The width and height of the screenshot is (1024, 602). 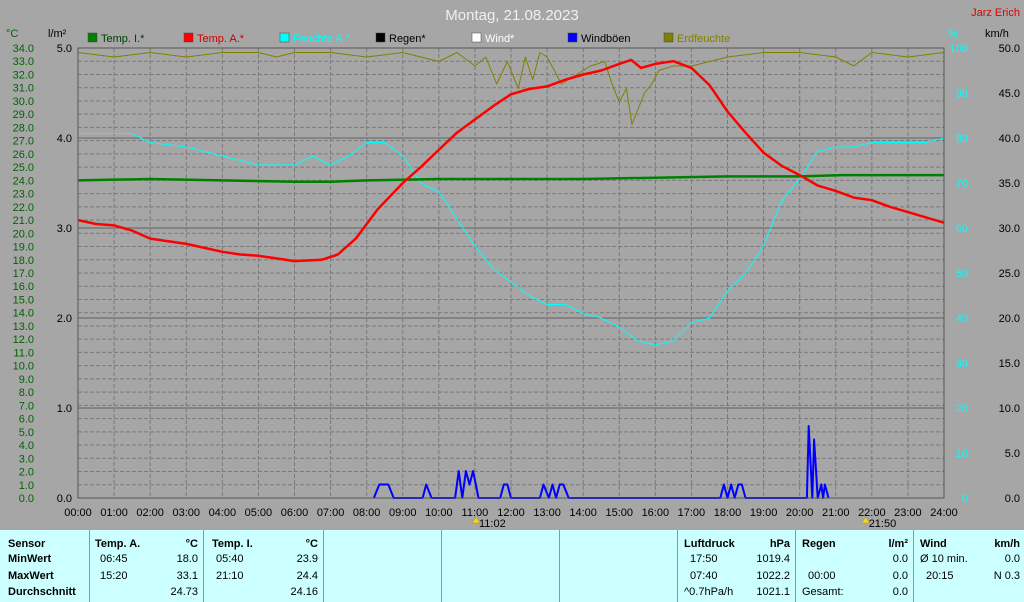 I want to click on tick-label-x: 01:00, so click(x=114, y=513).